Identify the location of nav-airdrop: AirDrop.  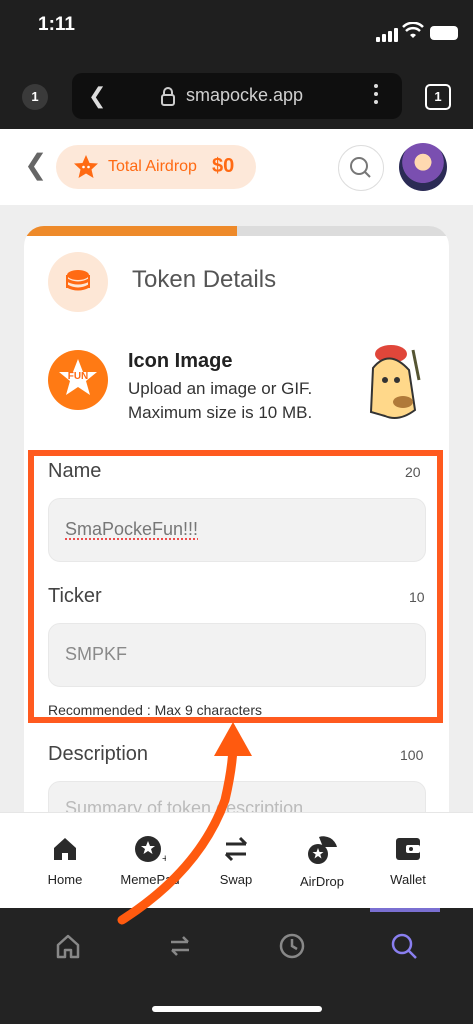
(322, 862).